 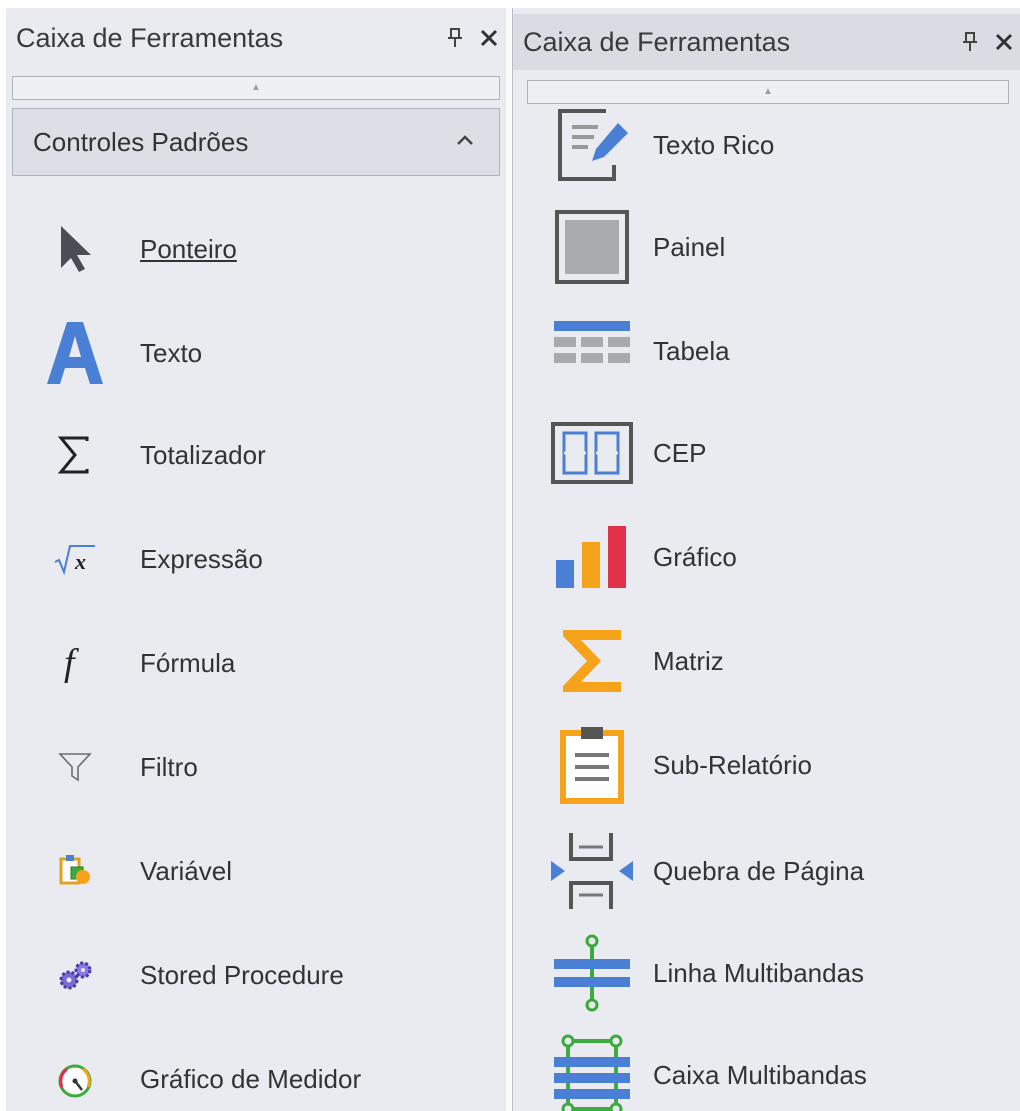 What do you see at coordinates (477, 142) in the screenshot?
I see `chevron-up-icon` at bounding box center [477, 142].